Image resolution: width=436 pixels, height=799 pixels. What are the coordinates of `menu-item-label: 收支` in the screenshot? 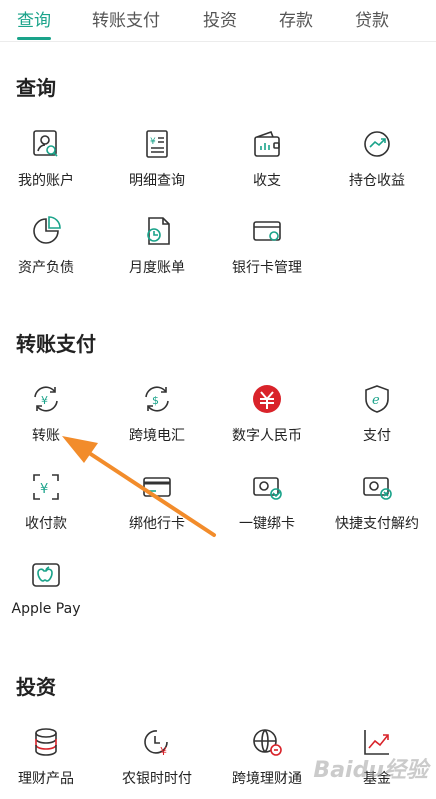 It's located at (267, 181).